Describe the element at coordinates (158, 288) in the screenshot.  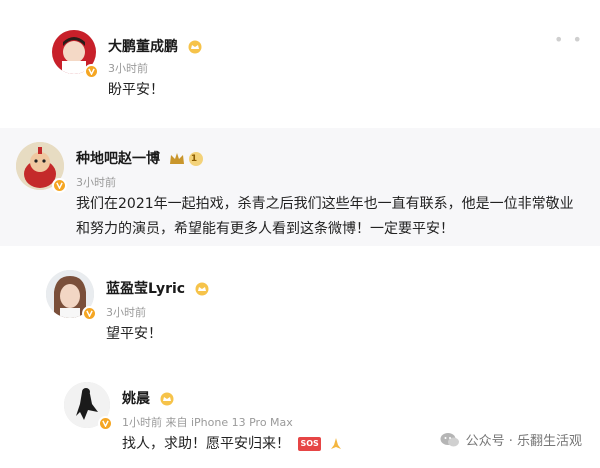
I see `comment-author: 蓝盈莹Lyric` at that location.